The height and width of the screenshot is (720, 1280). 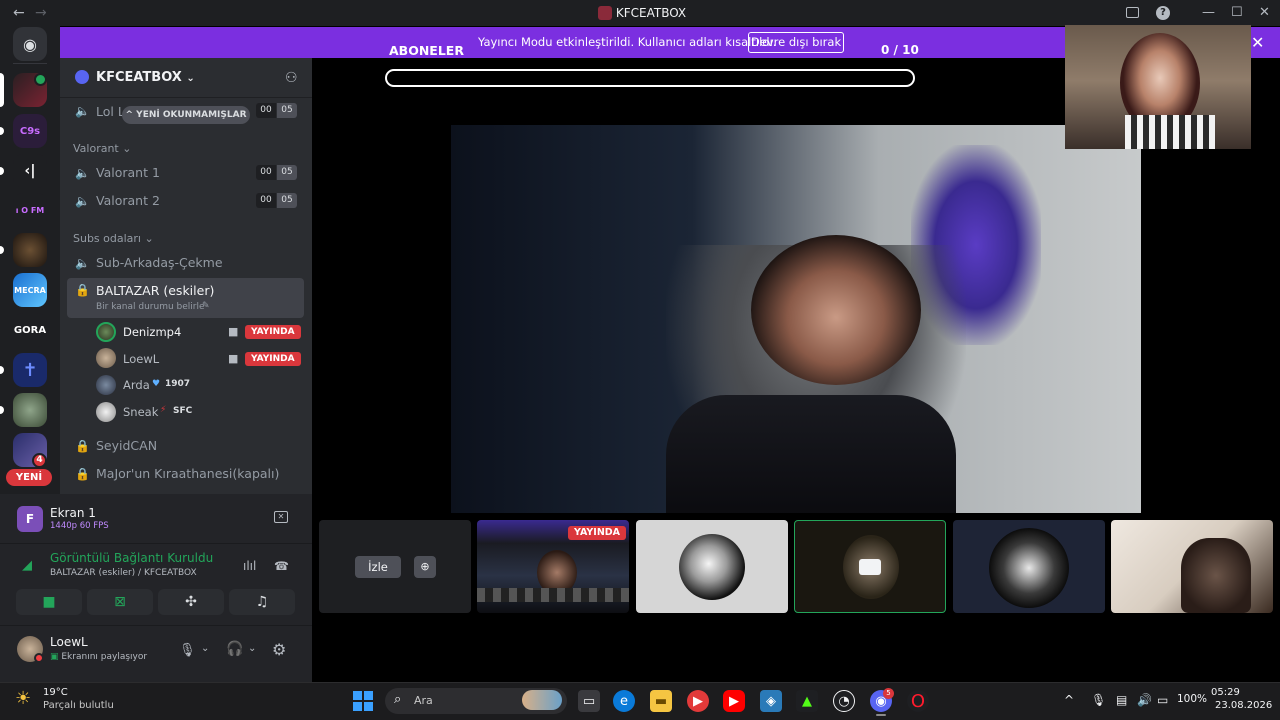 I want to click on channel-major: MaJor'un Kıraathanesi(kapalı), so click(x=187, y=473).